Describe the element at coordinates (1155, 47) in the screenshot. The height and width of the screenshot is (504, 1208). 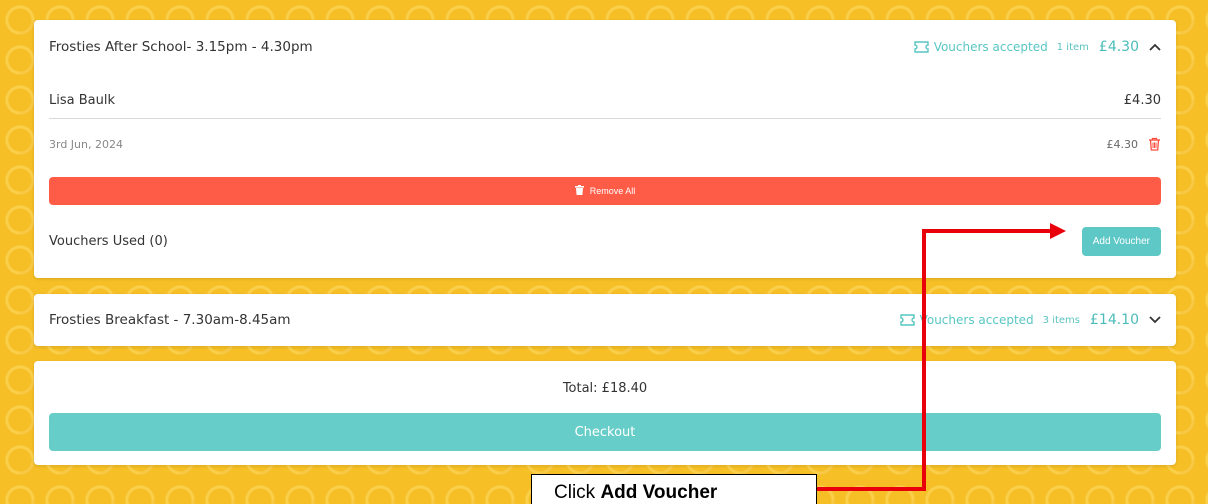
I see `chevron-up-icon` at that location.